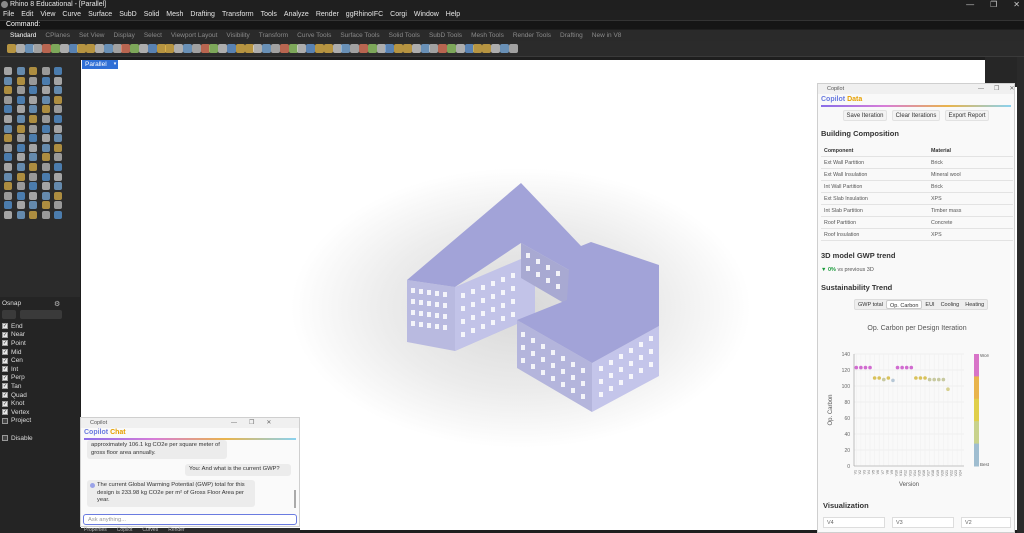  What do you see at coordinates (47, 15) in the screenshot?
I see `menu-view: View` at bounding box center [47, 15].